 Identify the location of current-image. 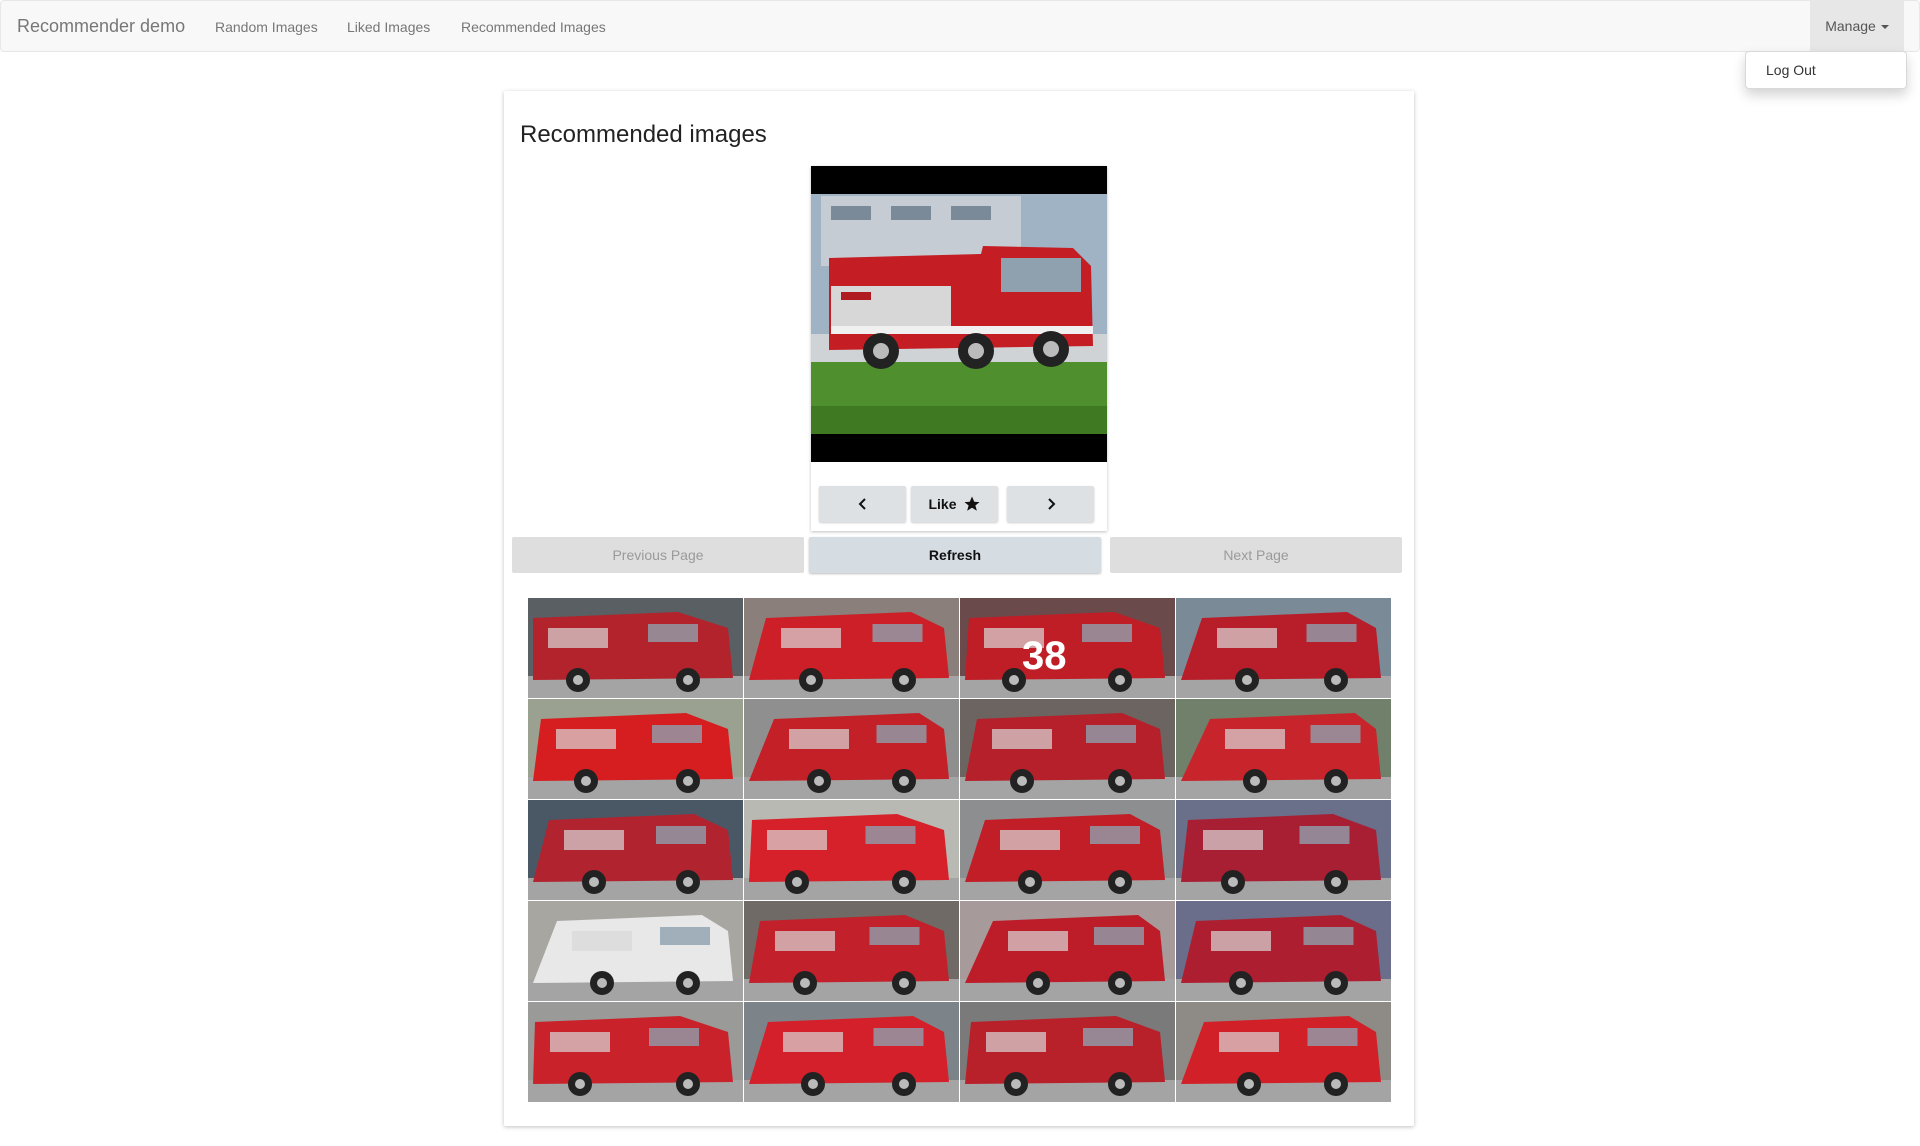
(959, 314).